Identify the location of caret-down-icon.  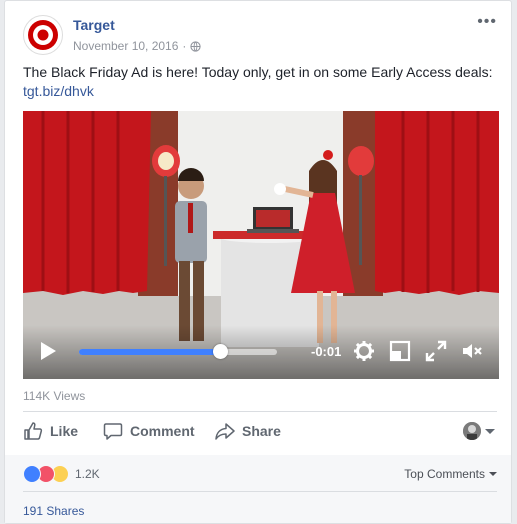
(493, 474).